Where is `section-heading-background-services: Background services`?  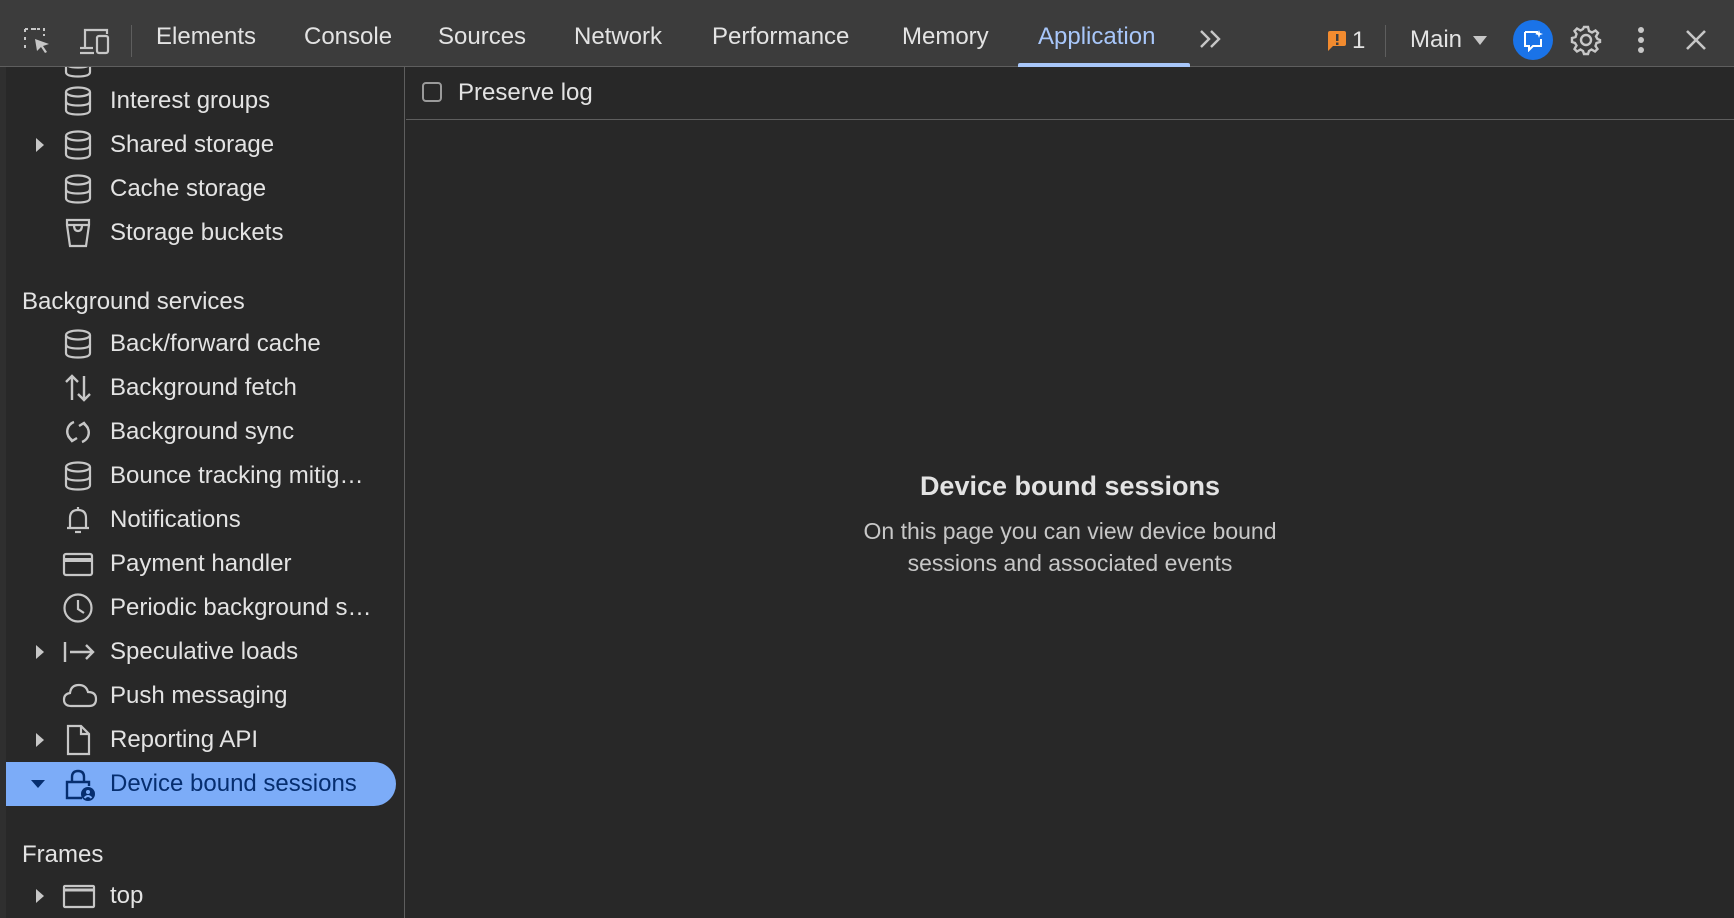 section-heading-background-services: Background services is located at coordinates (133, 301).